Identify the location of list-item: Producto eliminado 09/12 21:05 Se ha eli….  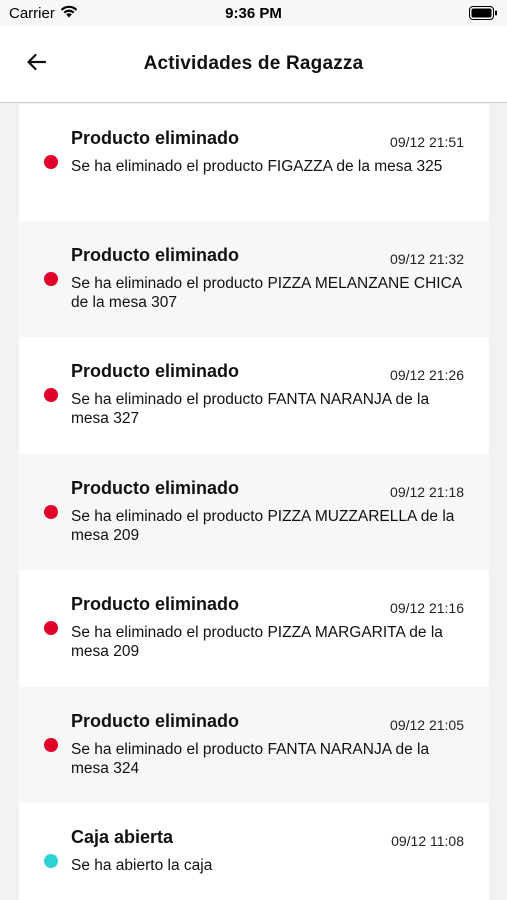
(254, 744).